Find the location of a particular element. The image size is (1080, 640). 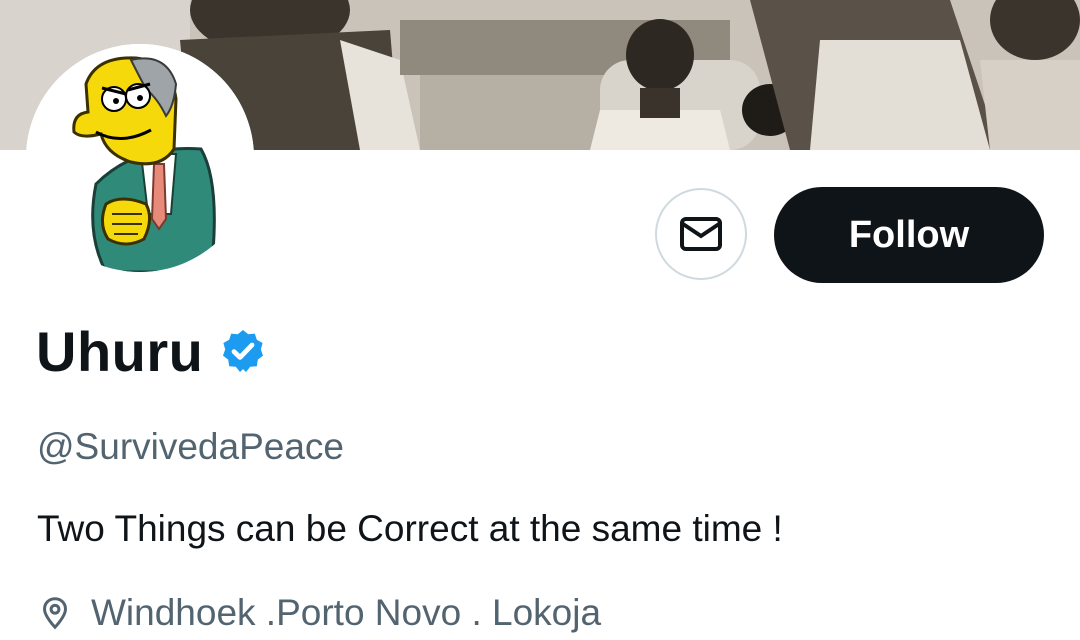

message-button is located at coordinates (701, 234).